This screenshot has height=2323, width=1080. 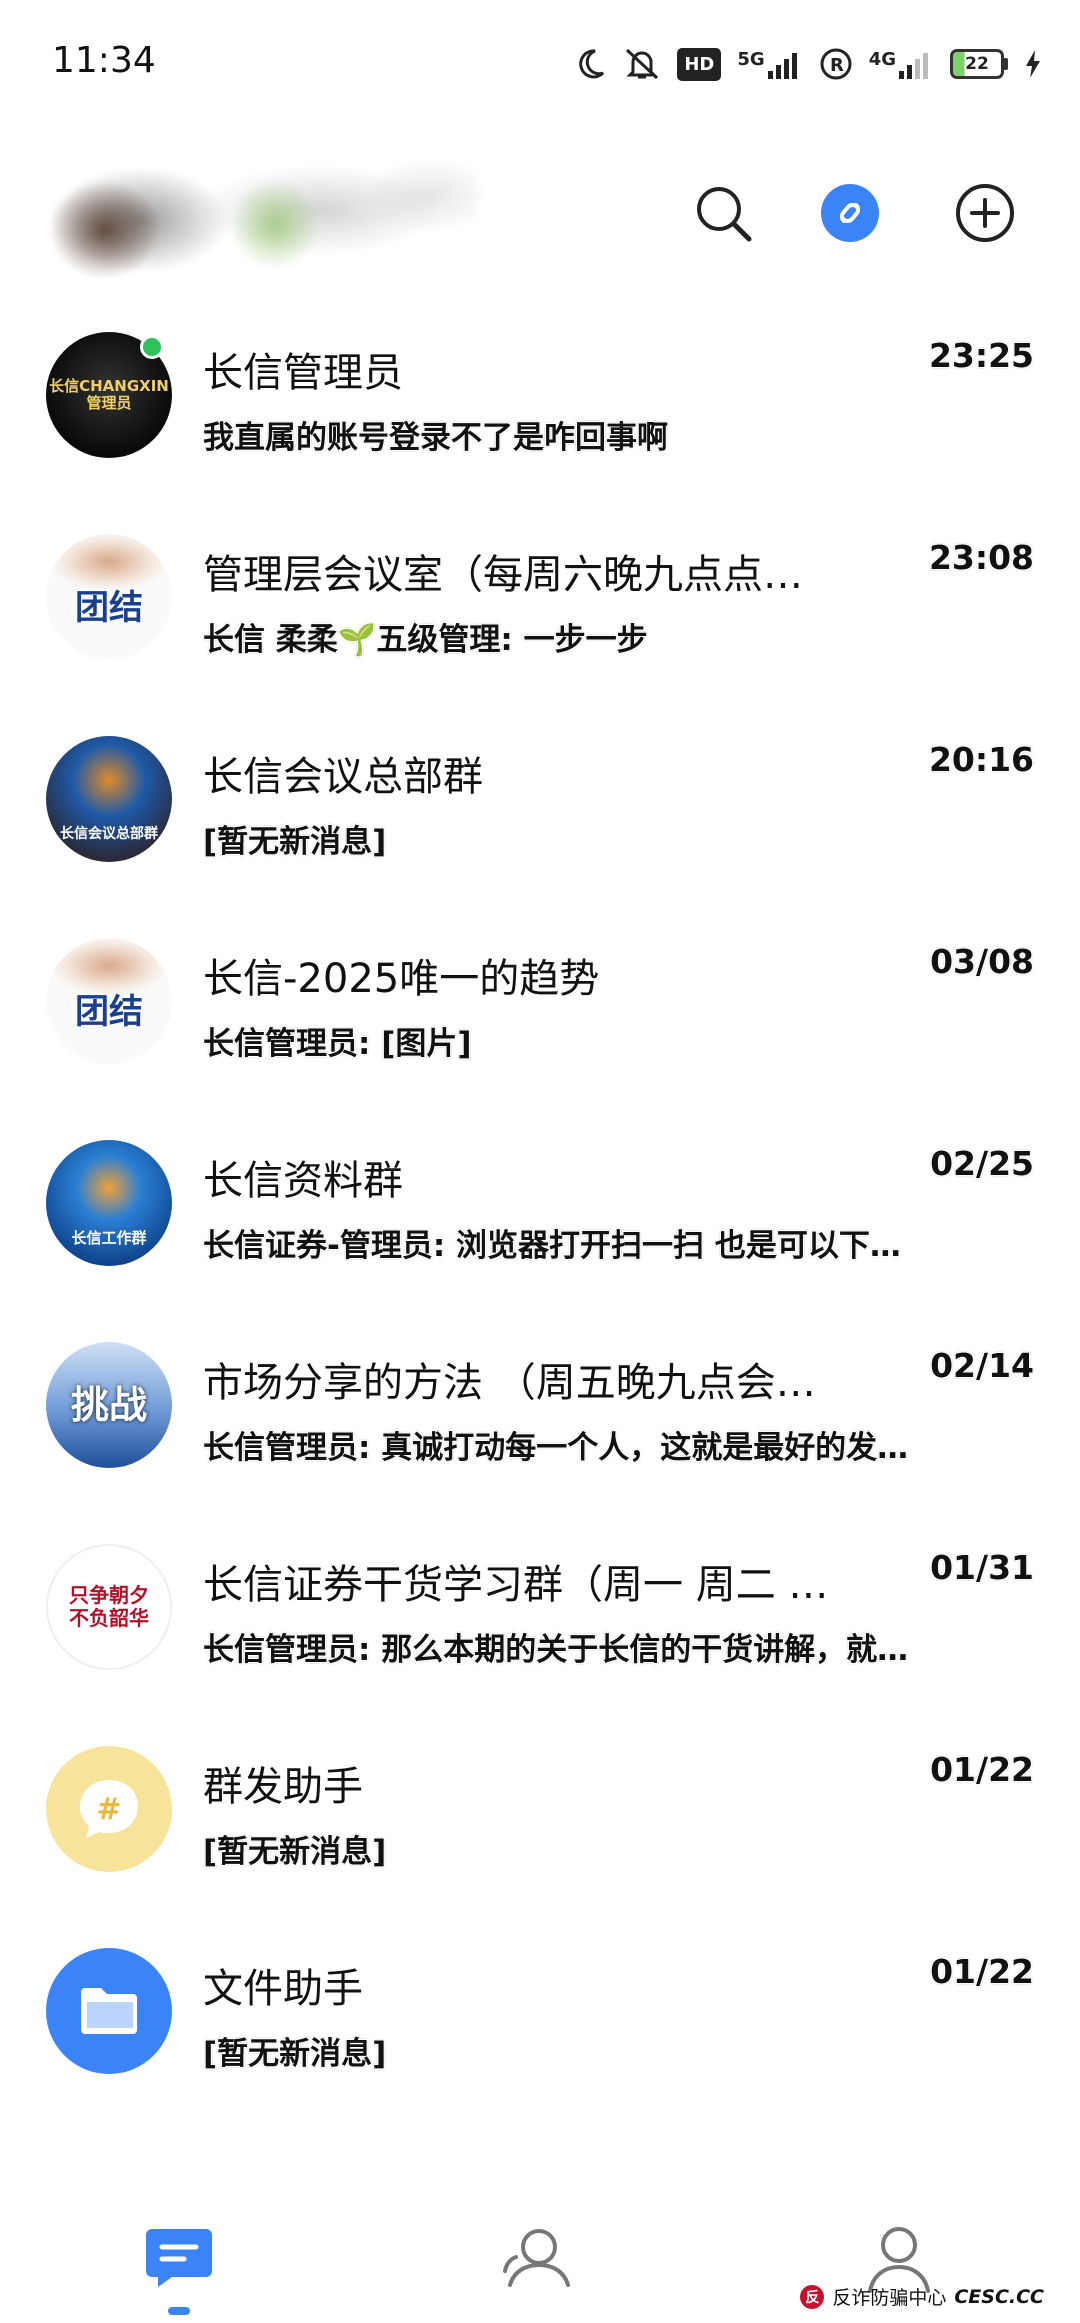 I want to click on bell-off-icon, so click(x=642, y=64).